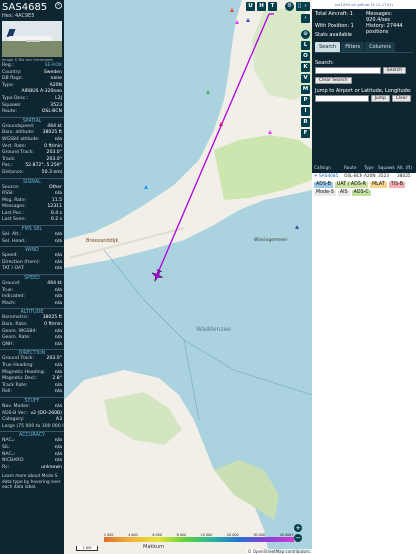 The height and width of the screenshot is (554, 416). I want to click on expand-panel-icon: ‹, so click(305, 18).